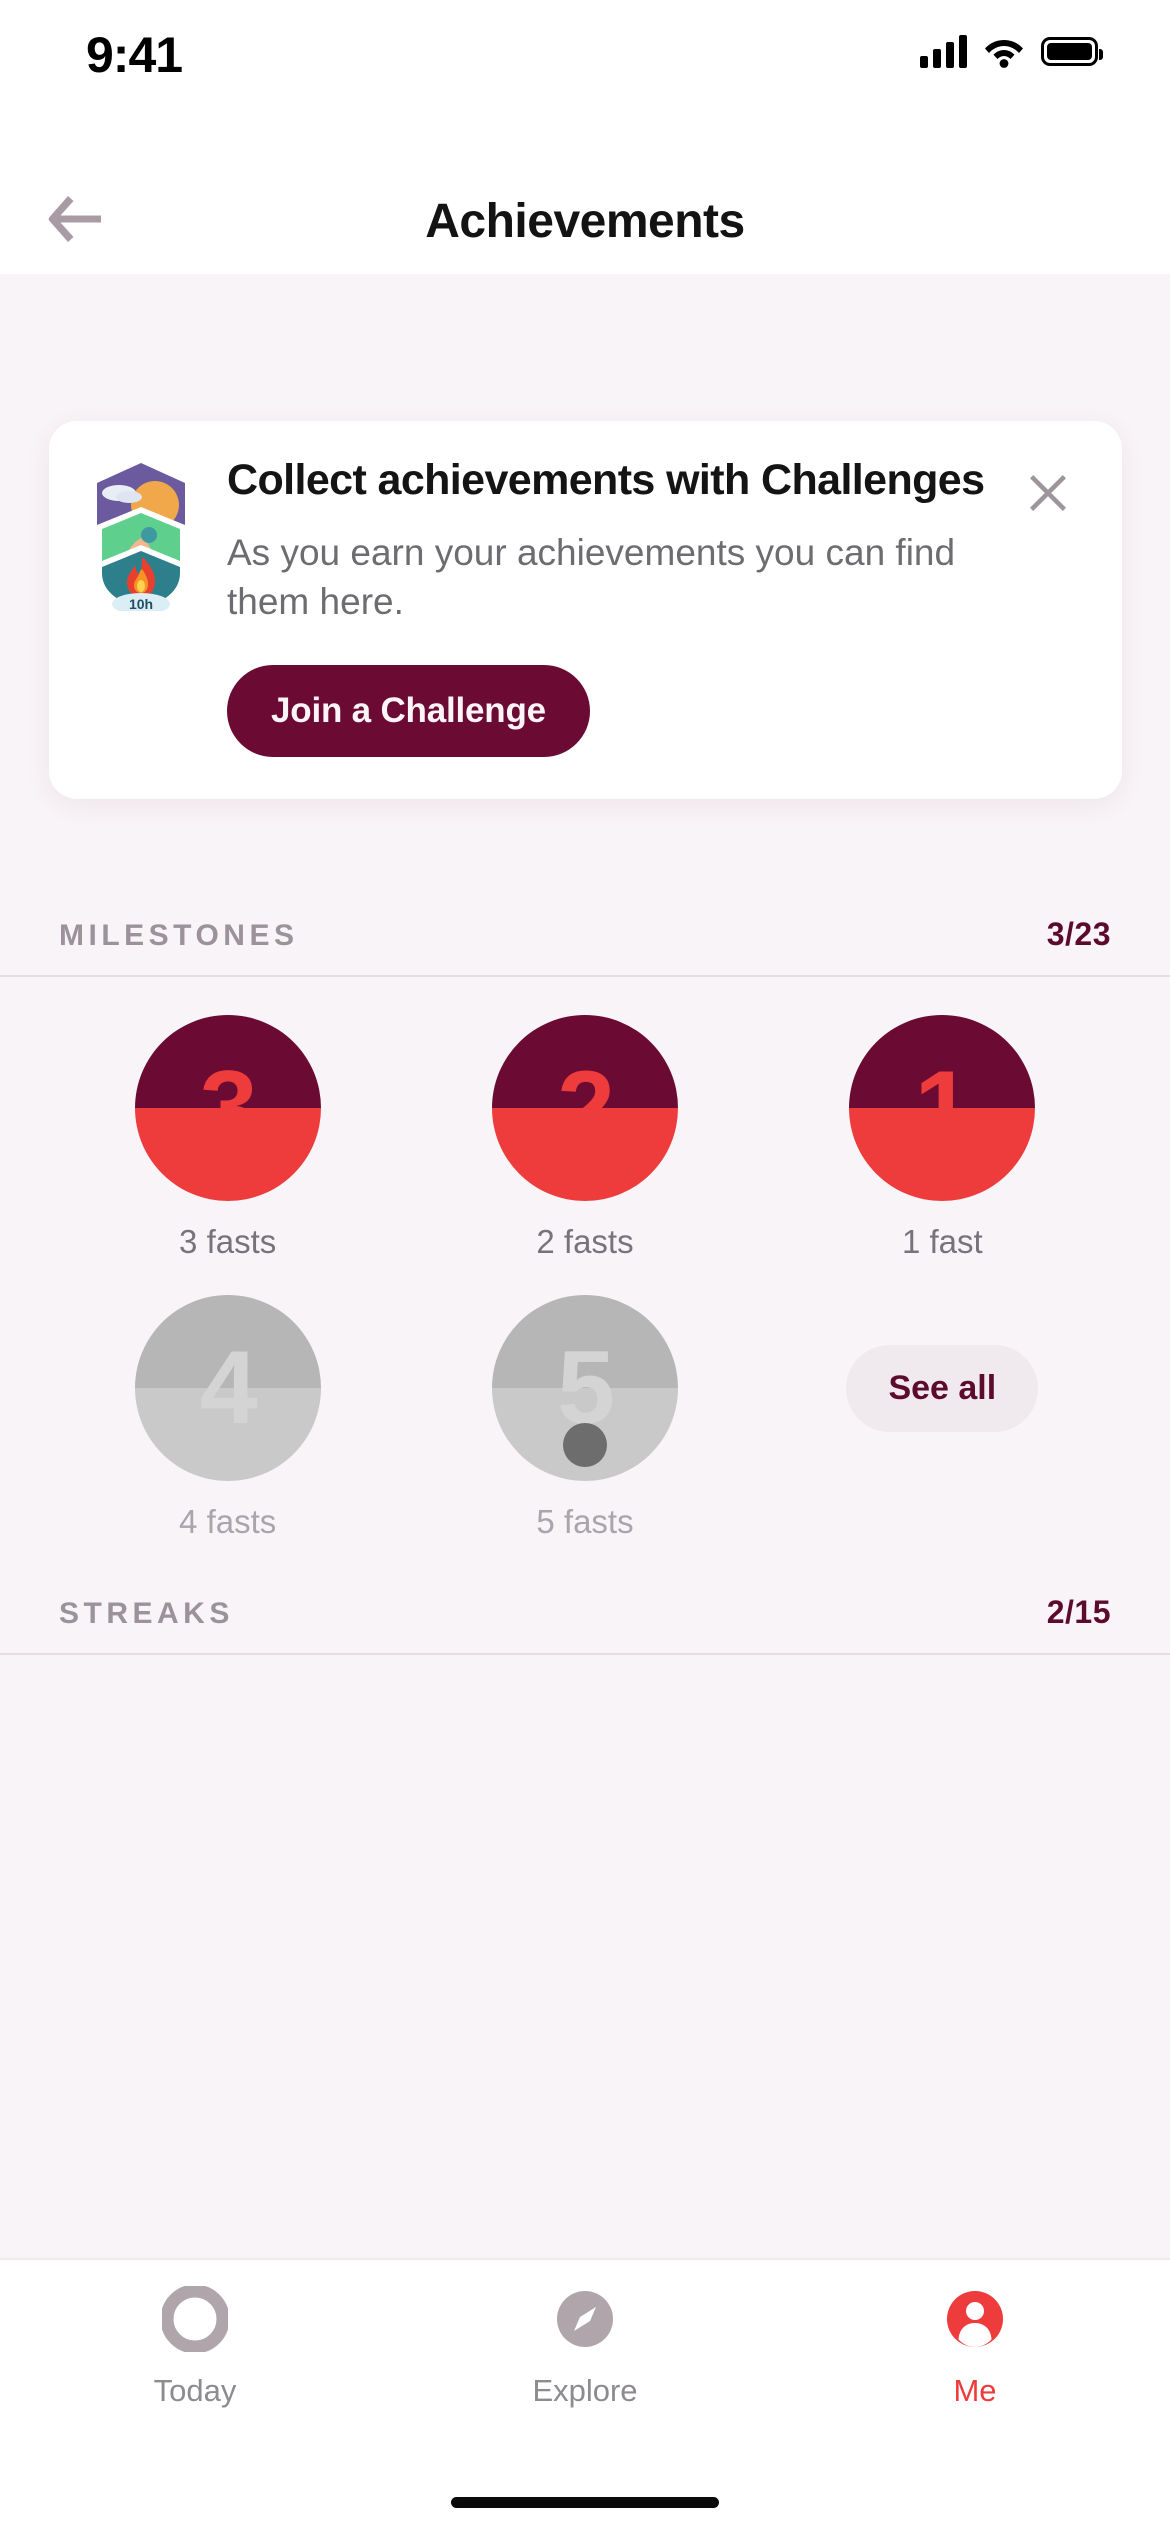 The height and width of the screenshot is (2532, 1170). Describe the element at coordinates (141, 535) in the screenshot. I see `challenge-badge-icon: 10h` at that location.